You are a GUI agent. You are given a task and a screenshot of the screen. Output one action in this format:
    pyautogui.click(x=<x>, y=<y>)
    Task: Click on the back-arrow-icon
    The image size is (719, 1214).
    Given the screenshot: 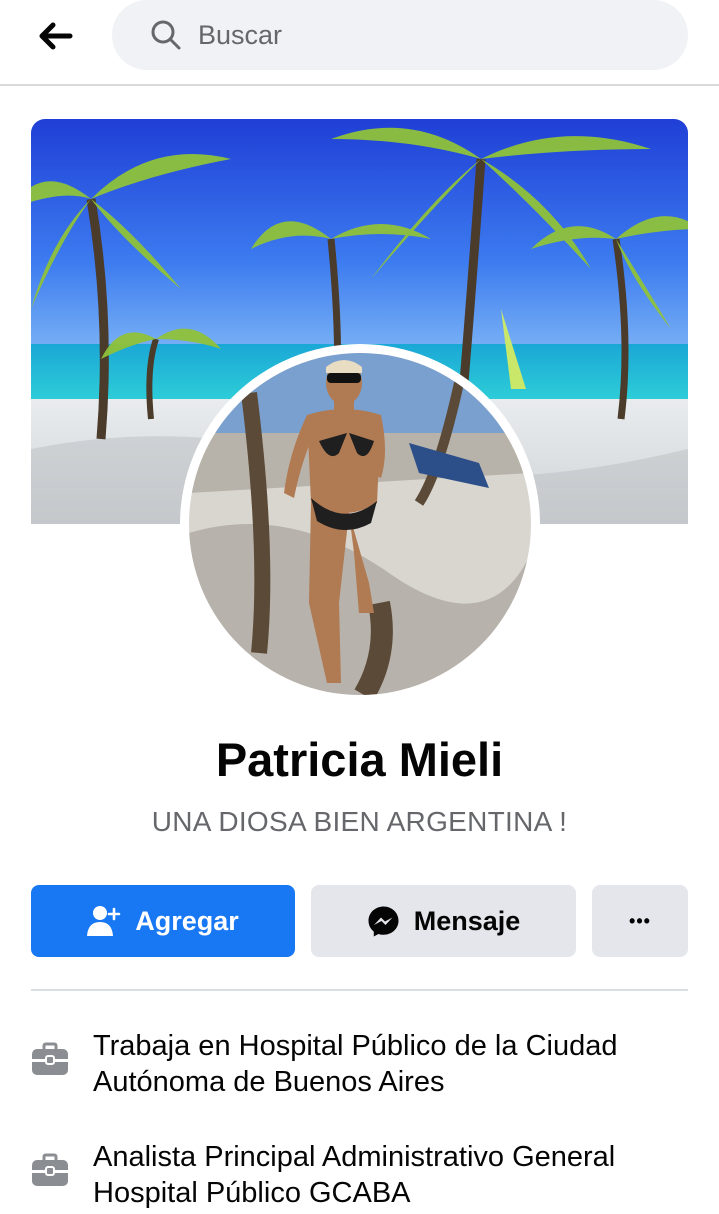 What is the action you would take?
    pyautogui.click(x=56, y=36)
    